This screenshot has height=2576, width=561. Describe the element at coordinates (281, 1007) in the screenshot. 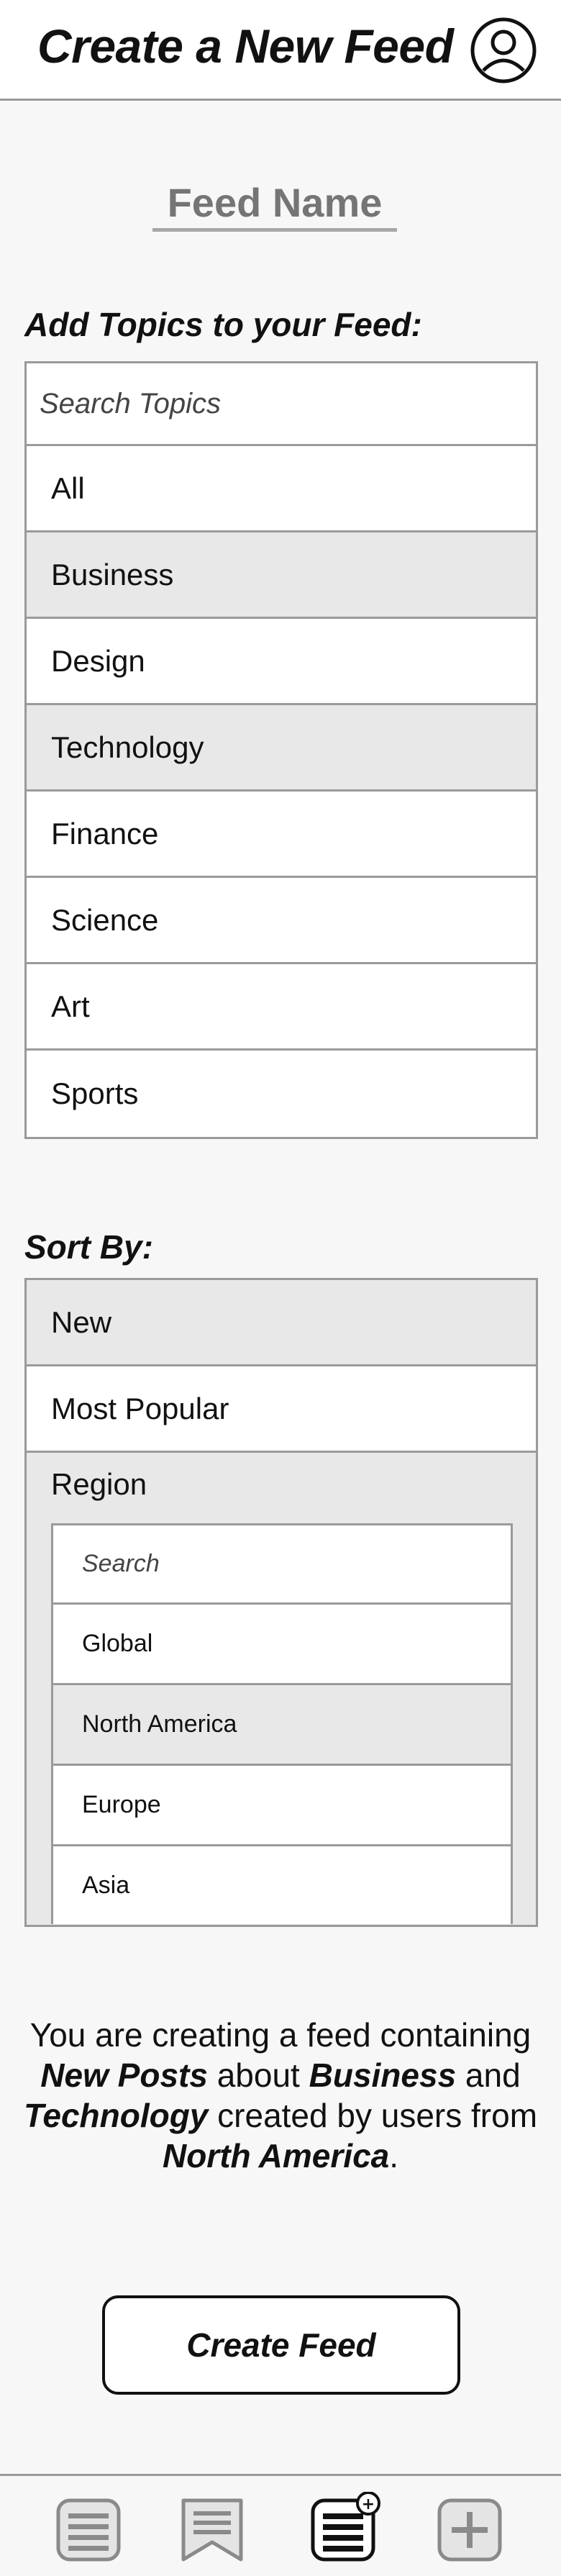

I see `topic-item-art: Art` at that location.